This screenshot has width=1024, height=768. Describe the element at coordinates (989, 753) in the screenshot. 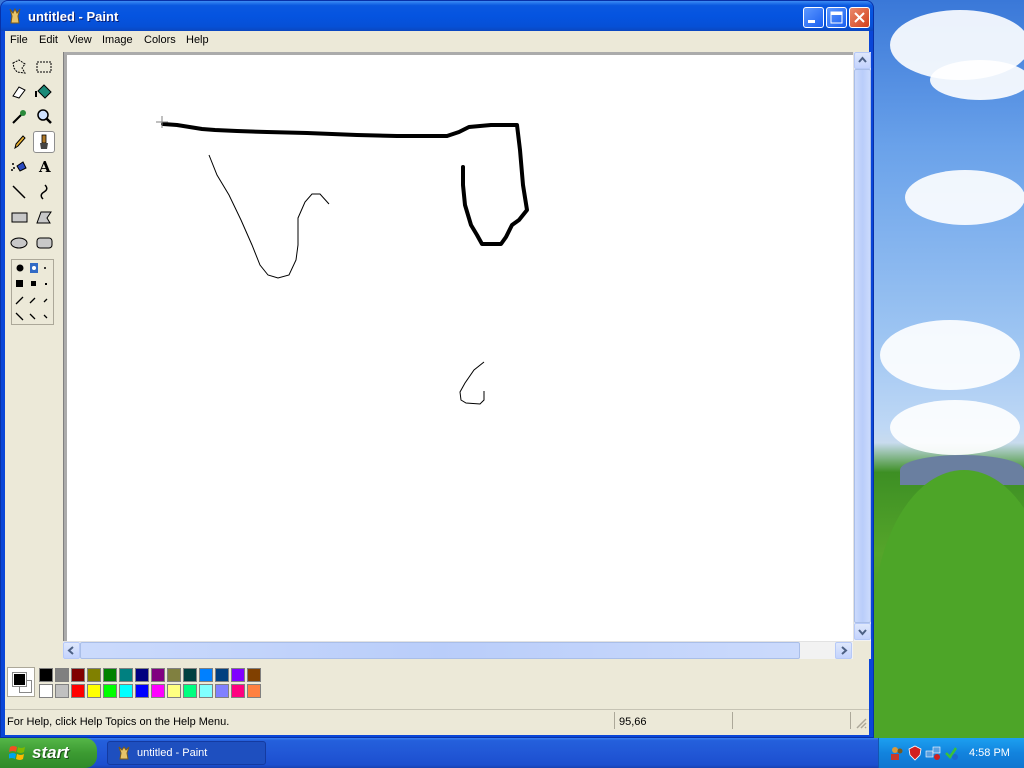

I see `clock: 4:58 PM` at that location.